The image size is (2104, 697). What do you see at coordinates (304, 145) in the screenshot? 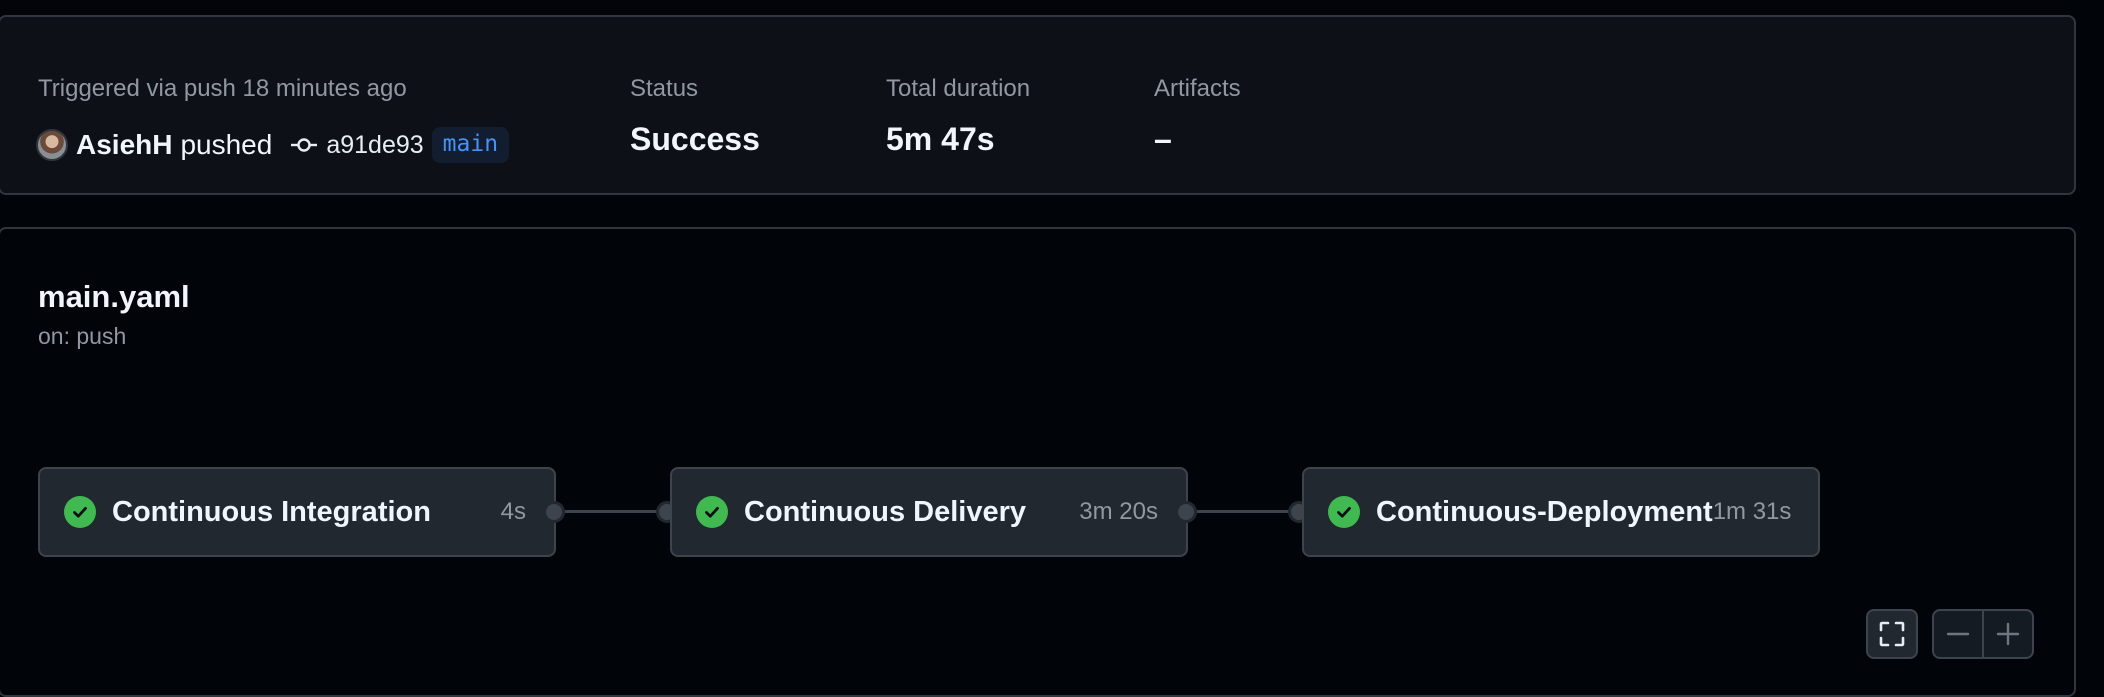
I see `git-commit-icon` at bounding box center [304, 145].